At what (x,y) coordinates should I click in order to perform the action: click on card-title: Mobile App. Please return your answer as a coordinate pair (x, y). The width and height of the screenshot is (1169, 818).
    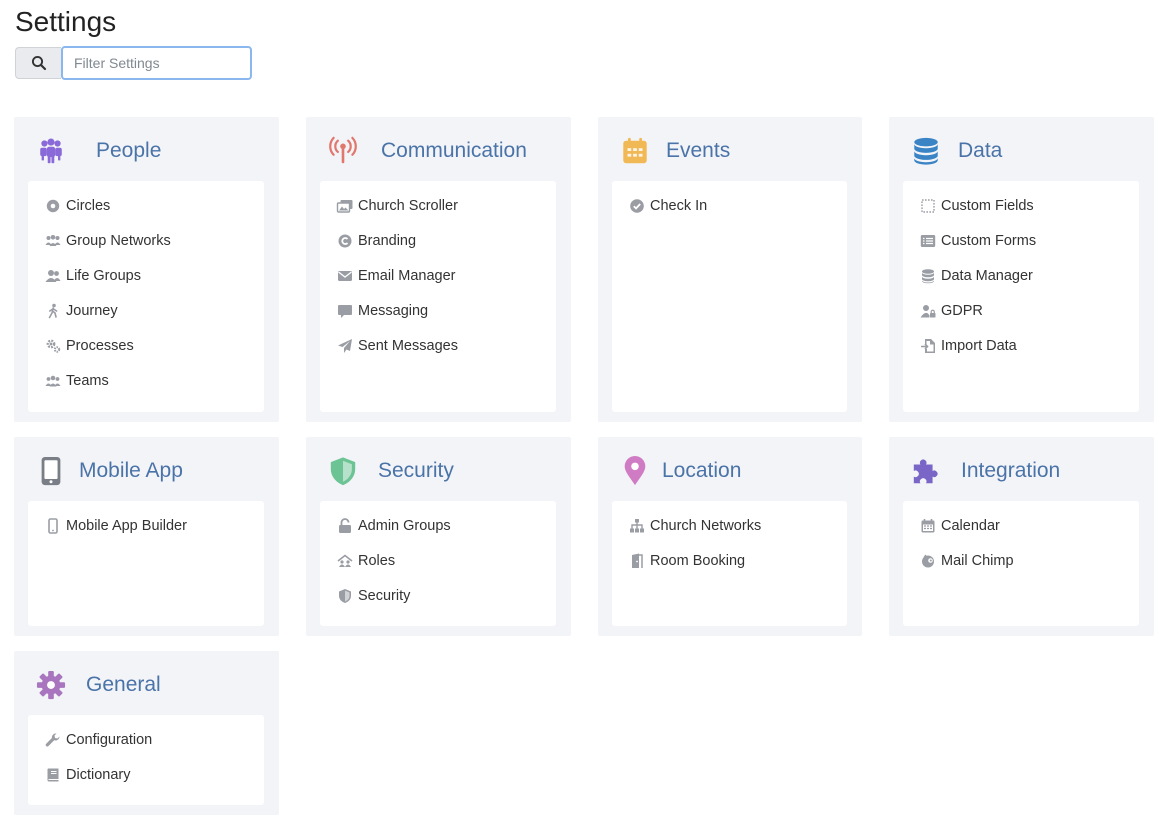
    Looking at the image, I should click on (131, 470).